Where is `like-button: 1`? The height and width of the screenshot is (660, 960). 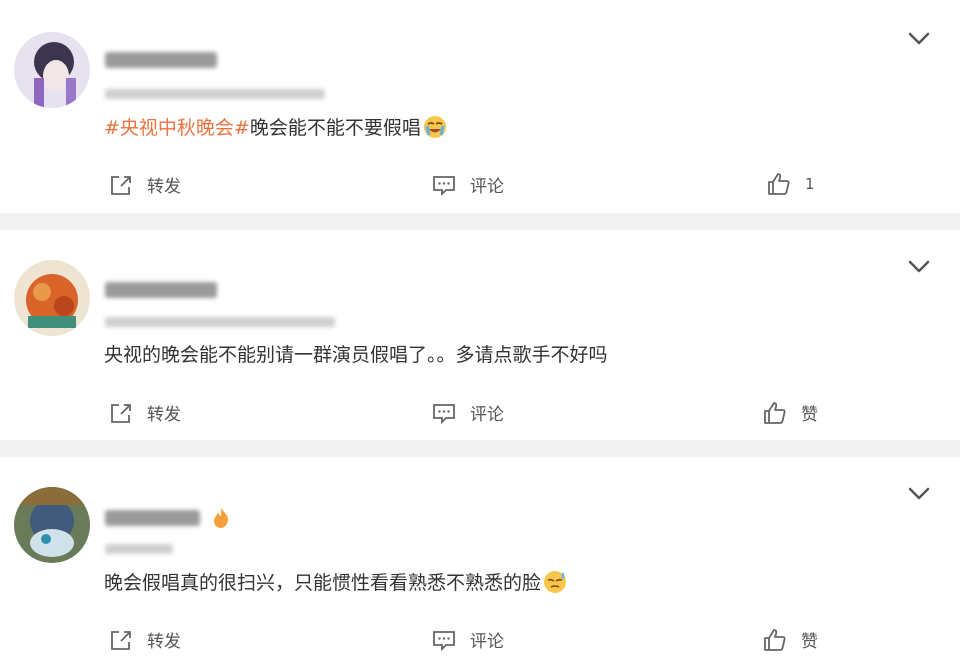 like-button: 1 is located at coordinates (791, 184).